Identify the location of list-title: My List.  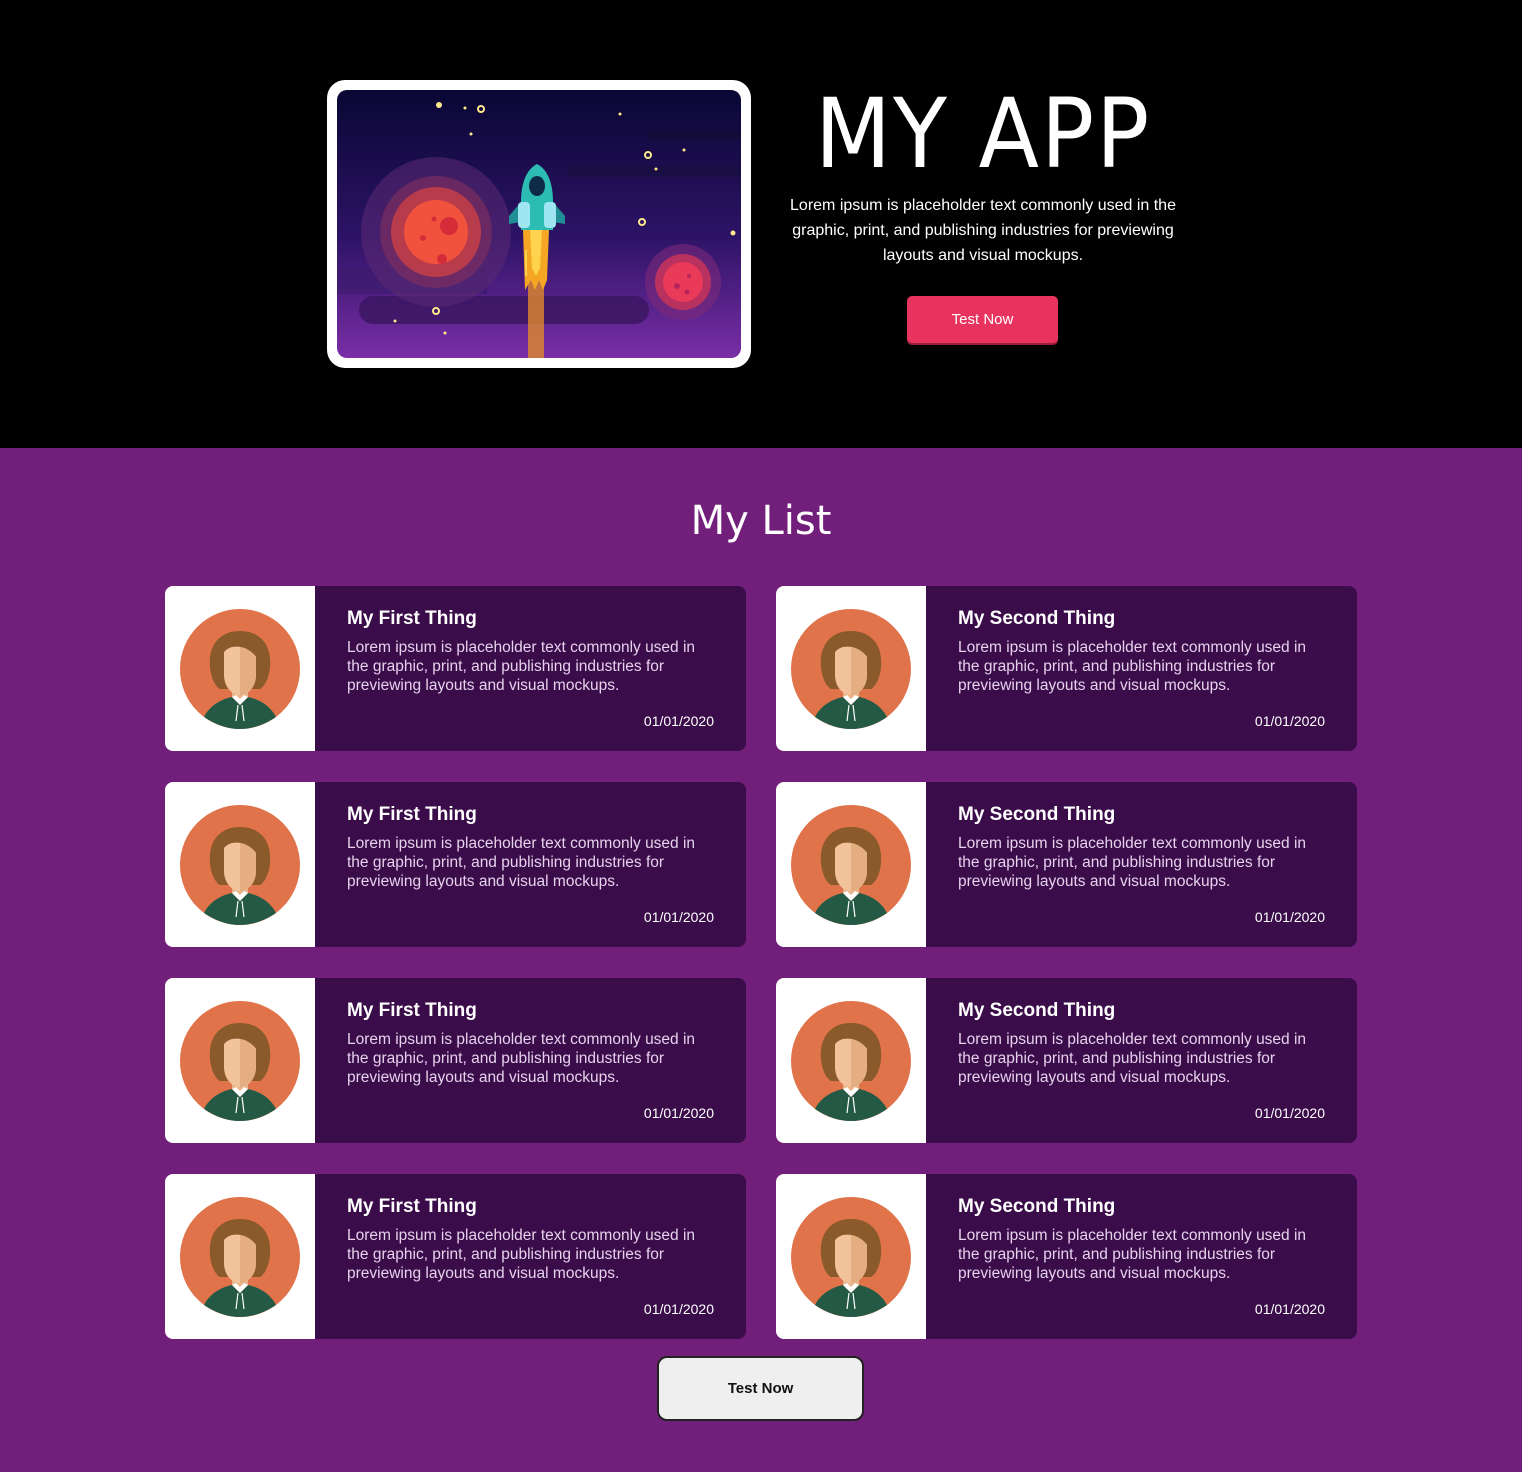
(761, 521).